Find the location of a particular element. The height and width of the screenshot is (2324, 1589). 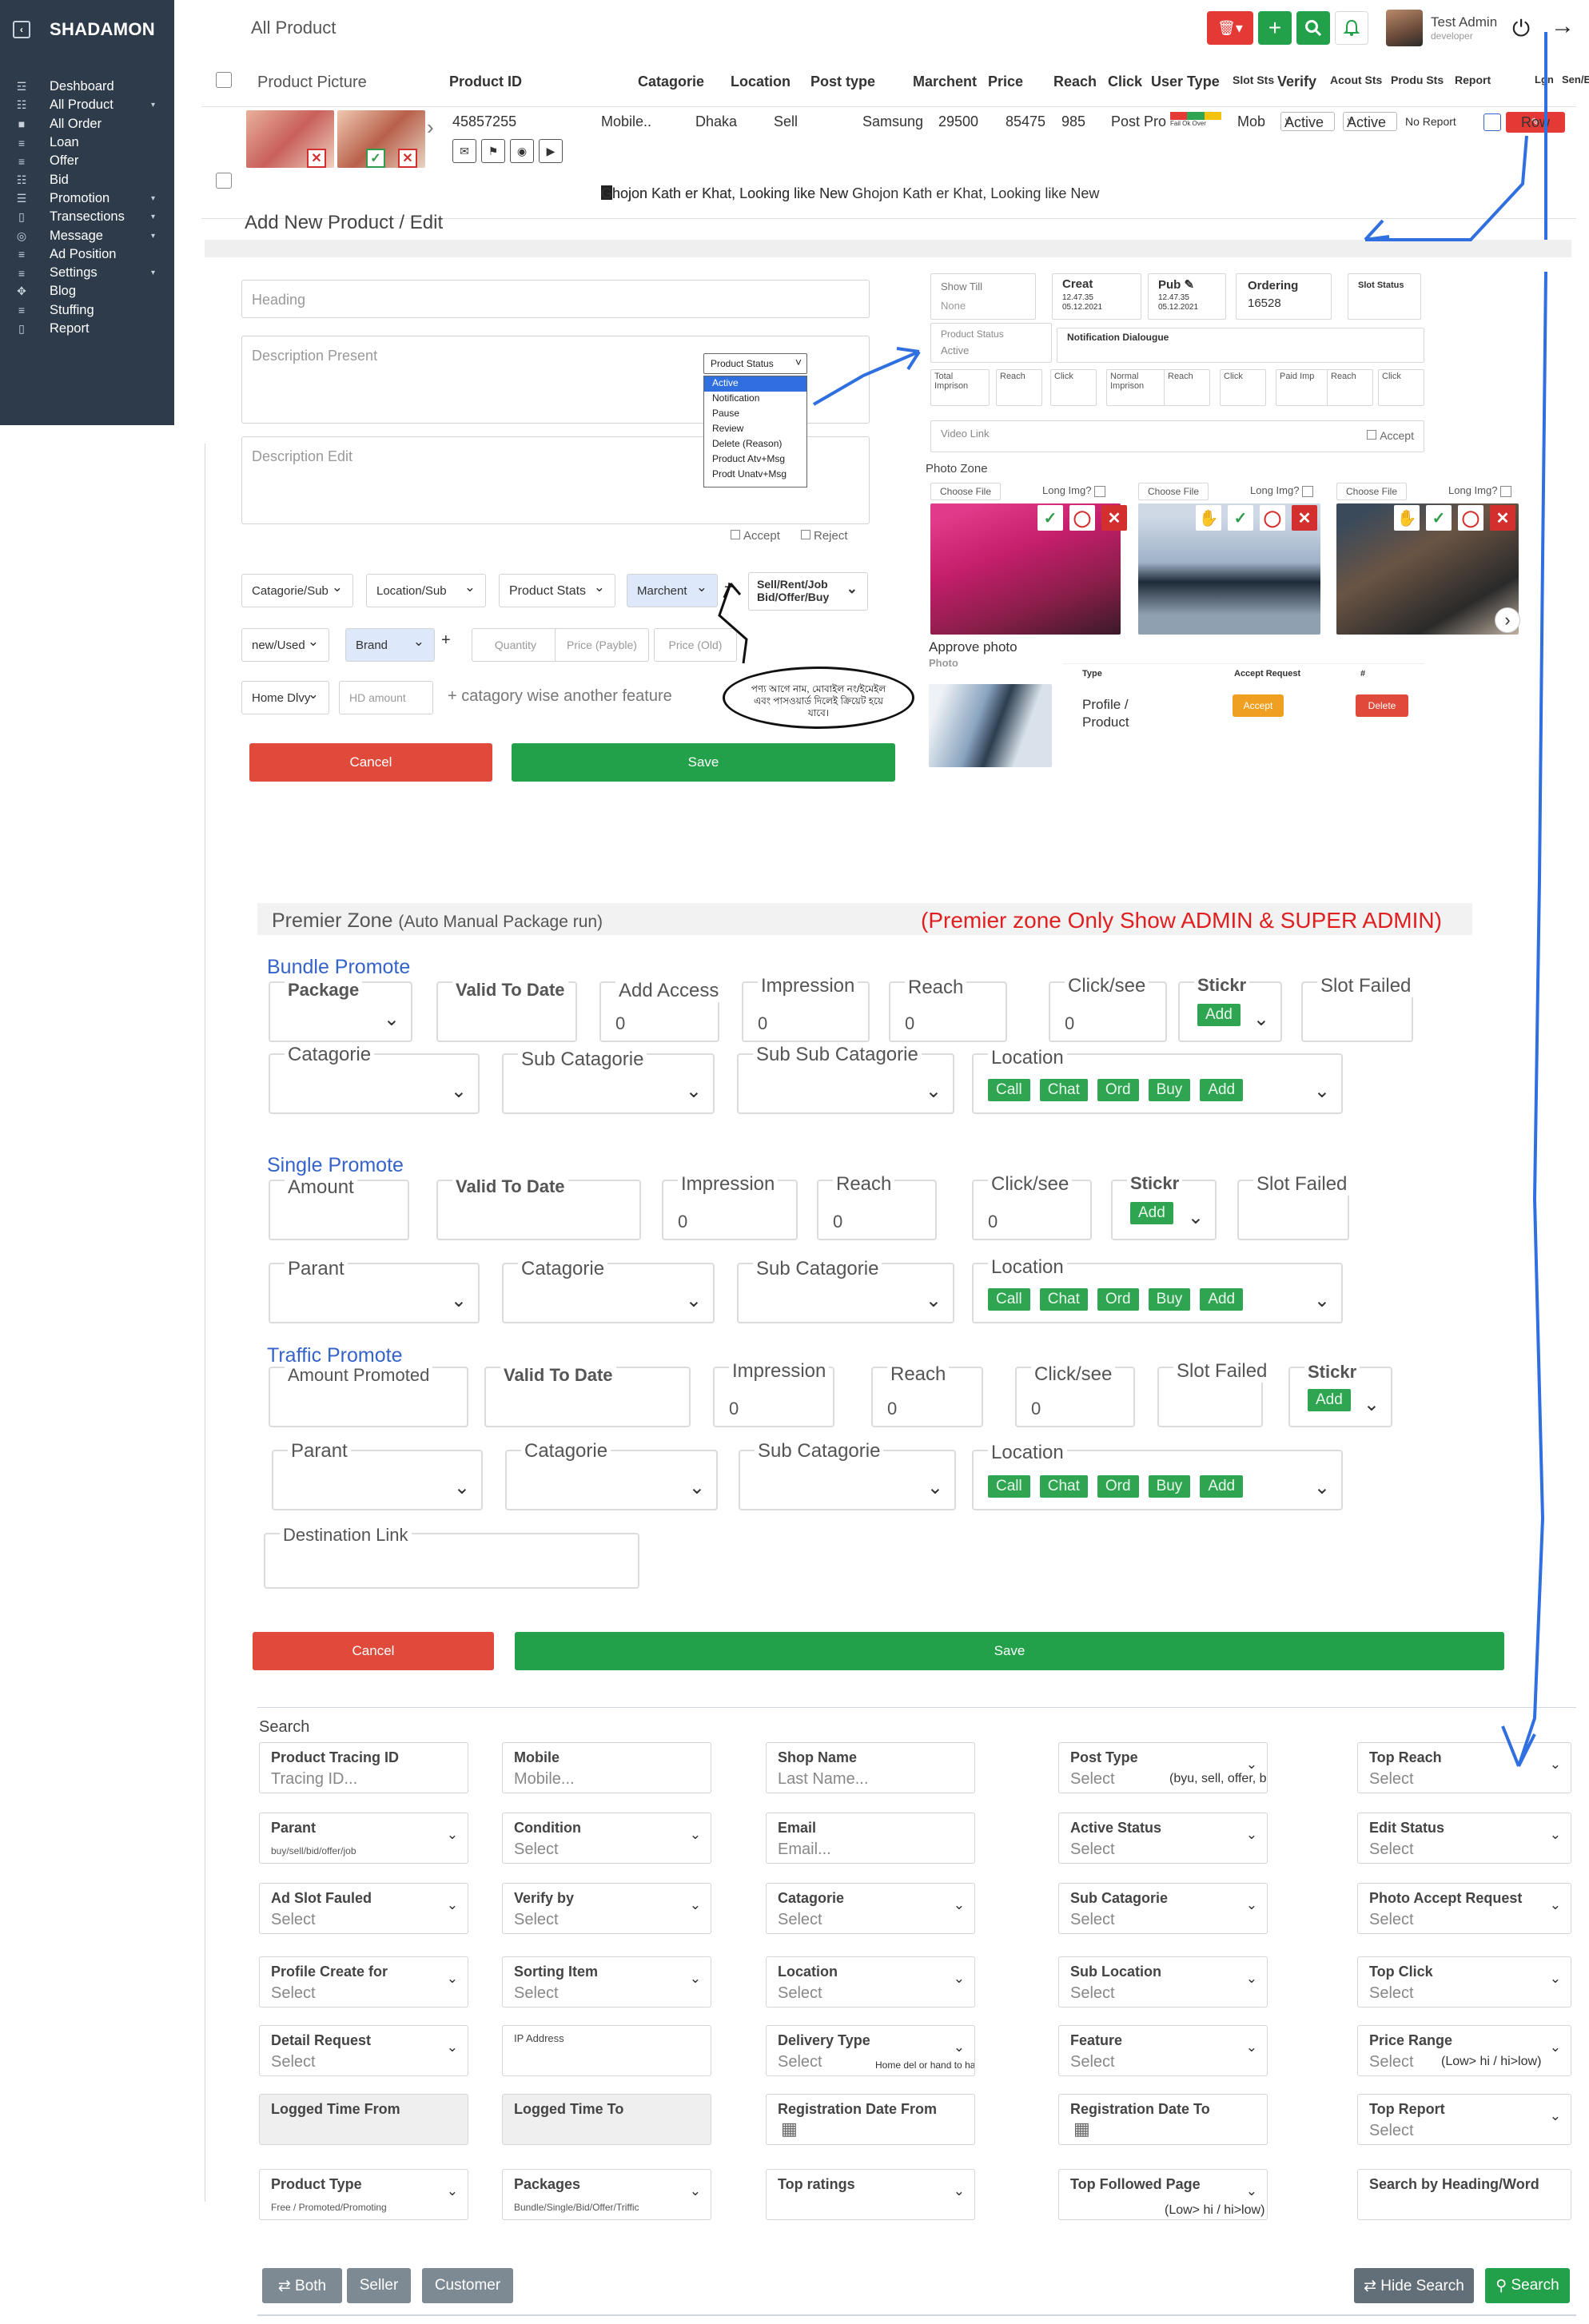

location-chip: Buy is located at coordinates (1169, 1090).